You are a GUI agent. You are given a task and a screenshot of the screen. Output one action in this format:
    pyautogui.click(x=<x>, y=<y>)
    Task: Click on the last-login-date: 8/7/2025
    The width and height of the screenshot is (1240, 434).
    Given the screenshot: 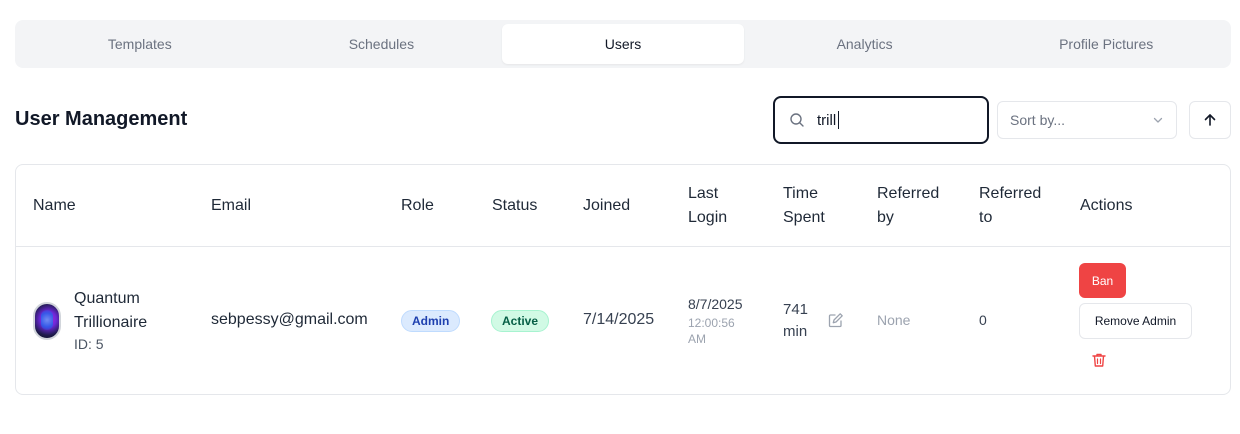 What is the action you would take?
    pyautogui.click(x=715, y=304)
    